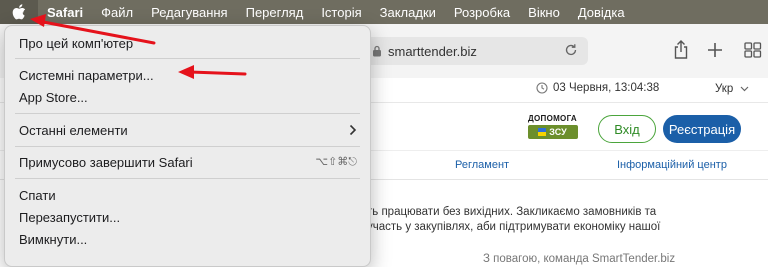 This screenshot has width=768, height=267. I want to click on lock-icon, so click(377, 51).